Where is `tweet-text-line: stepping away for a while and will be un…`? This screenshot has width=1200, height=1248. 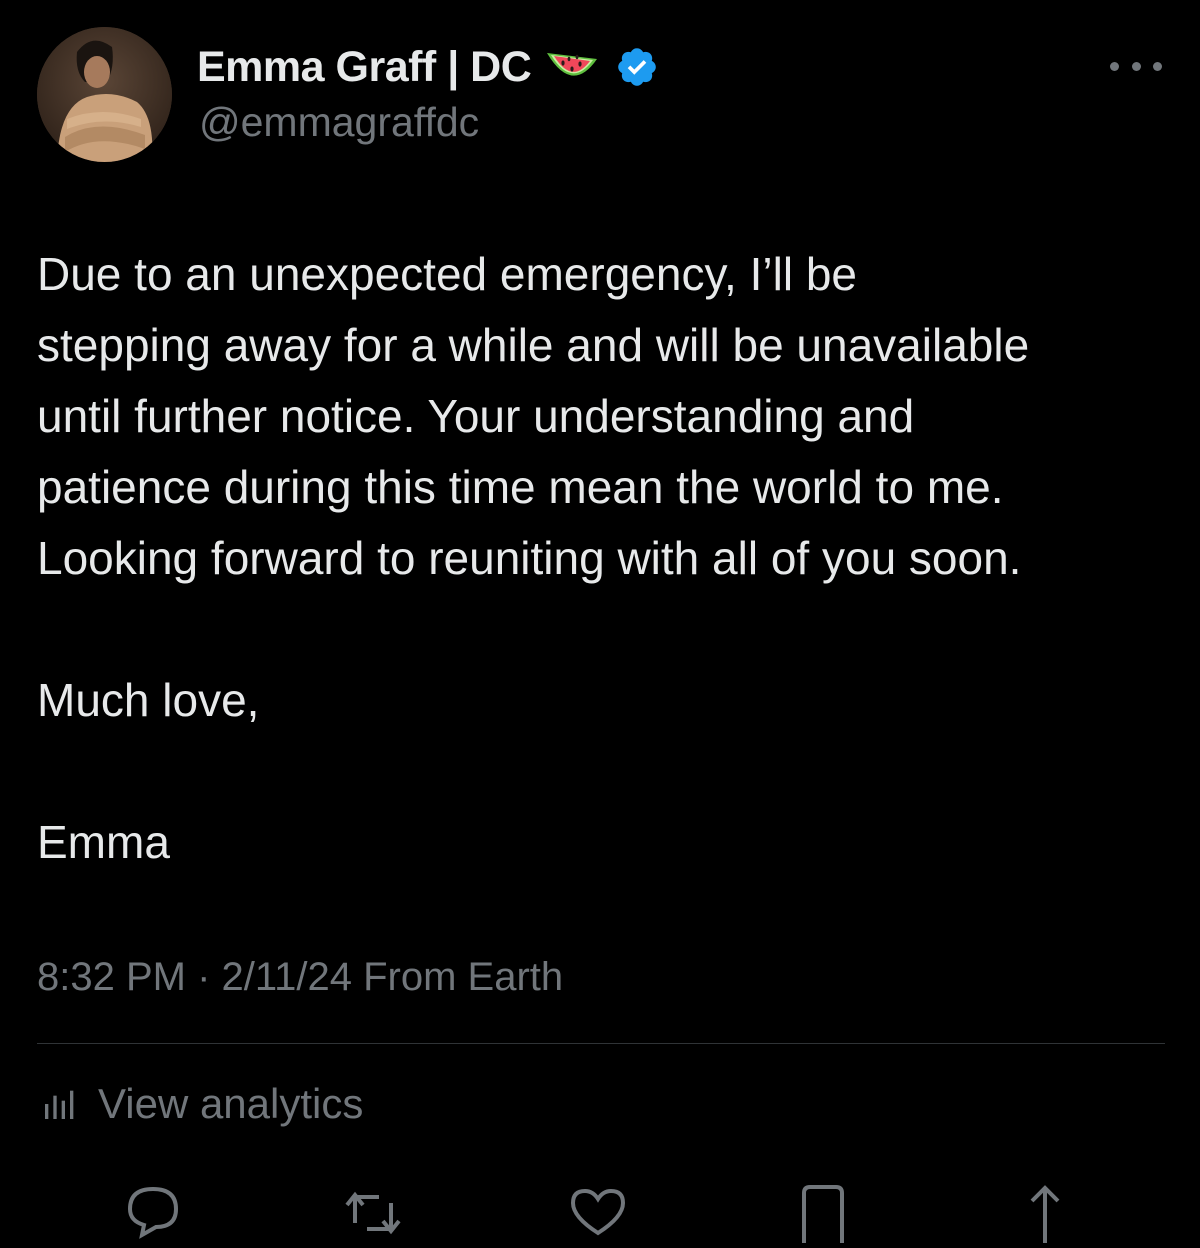
tweet-text-line: stepping away for a while and will be un… is located at coordinates (533, 345).